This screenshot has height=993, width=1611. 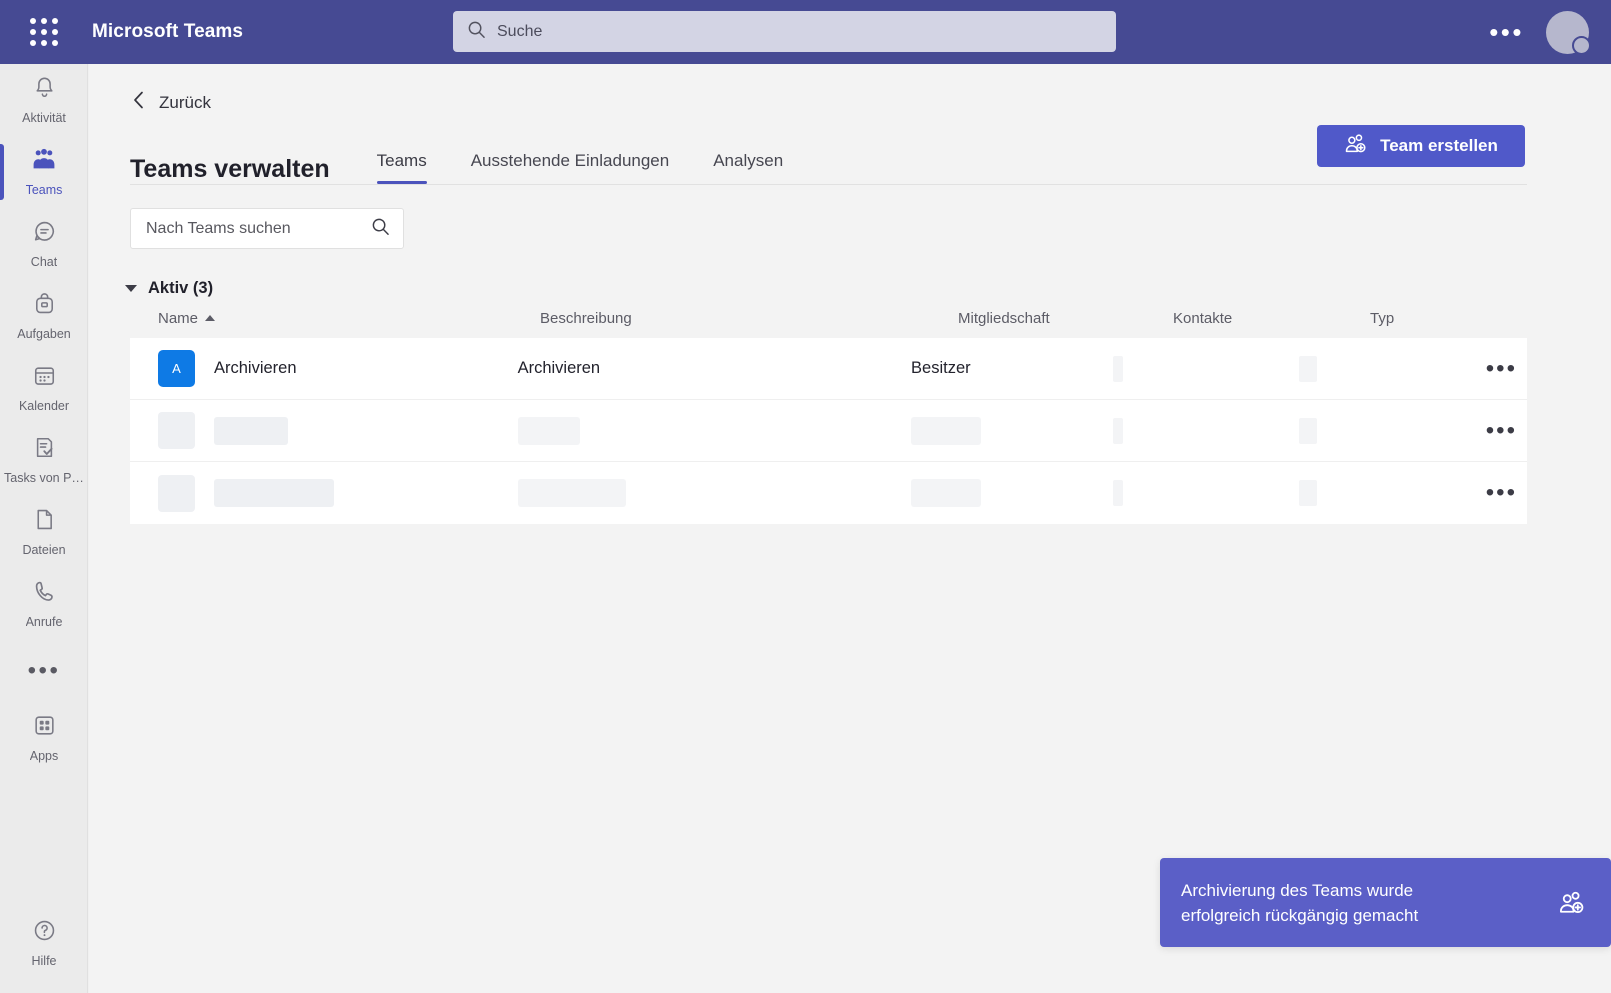 What do you see at coordinates (1568, 32) in the screenshot?
I see `avatar` at bounding box center [1568, 32].